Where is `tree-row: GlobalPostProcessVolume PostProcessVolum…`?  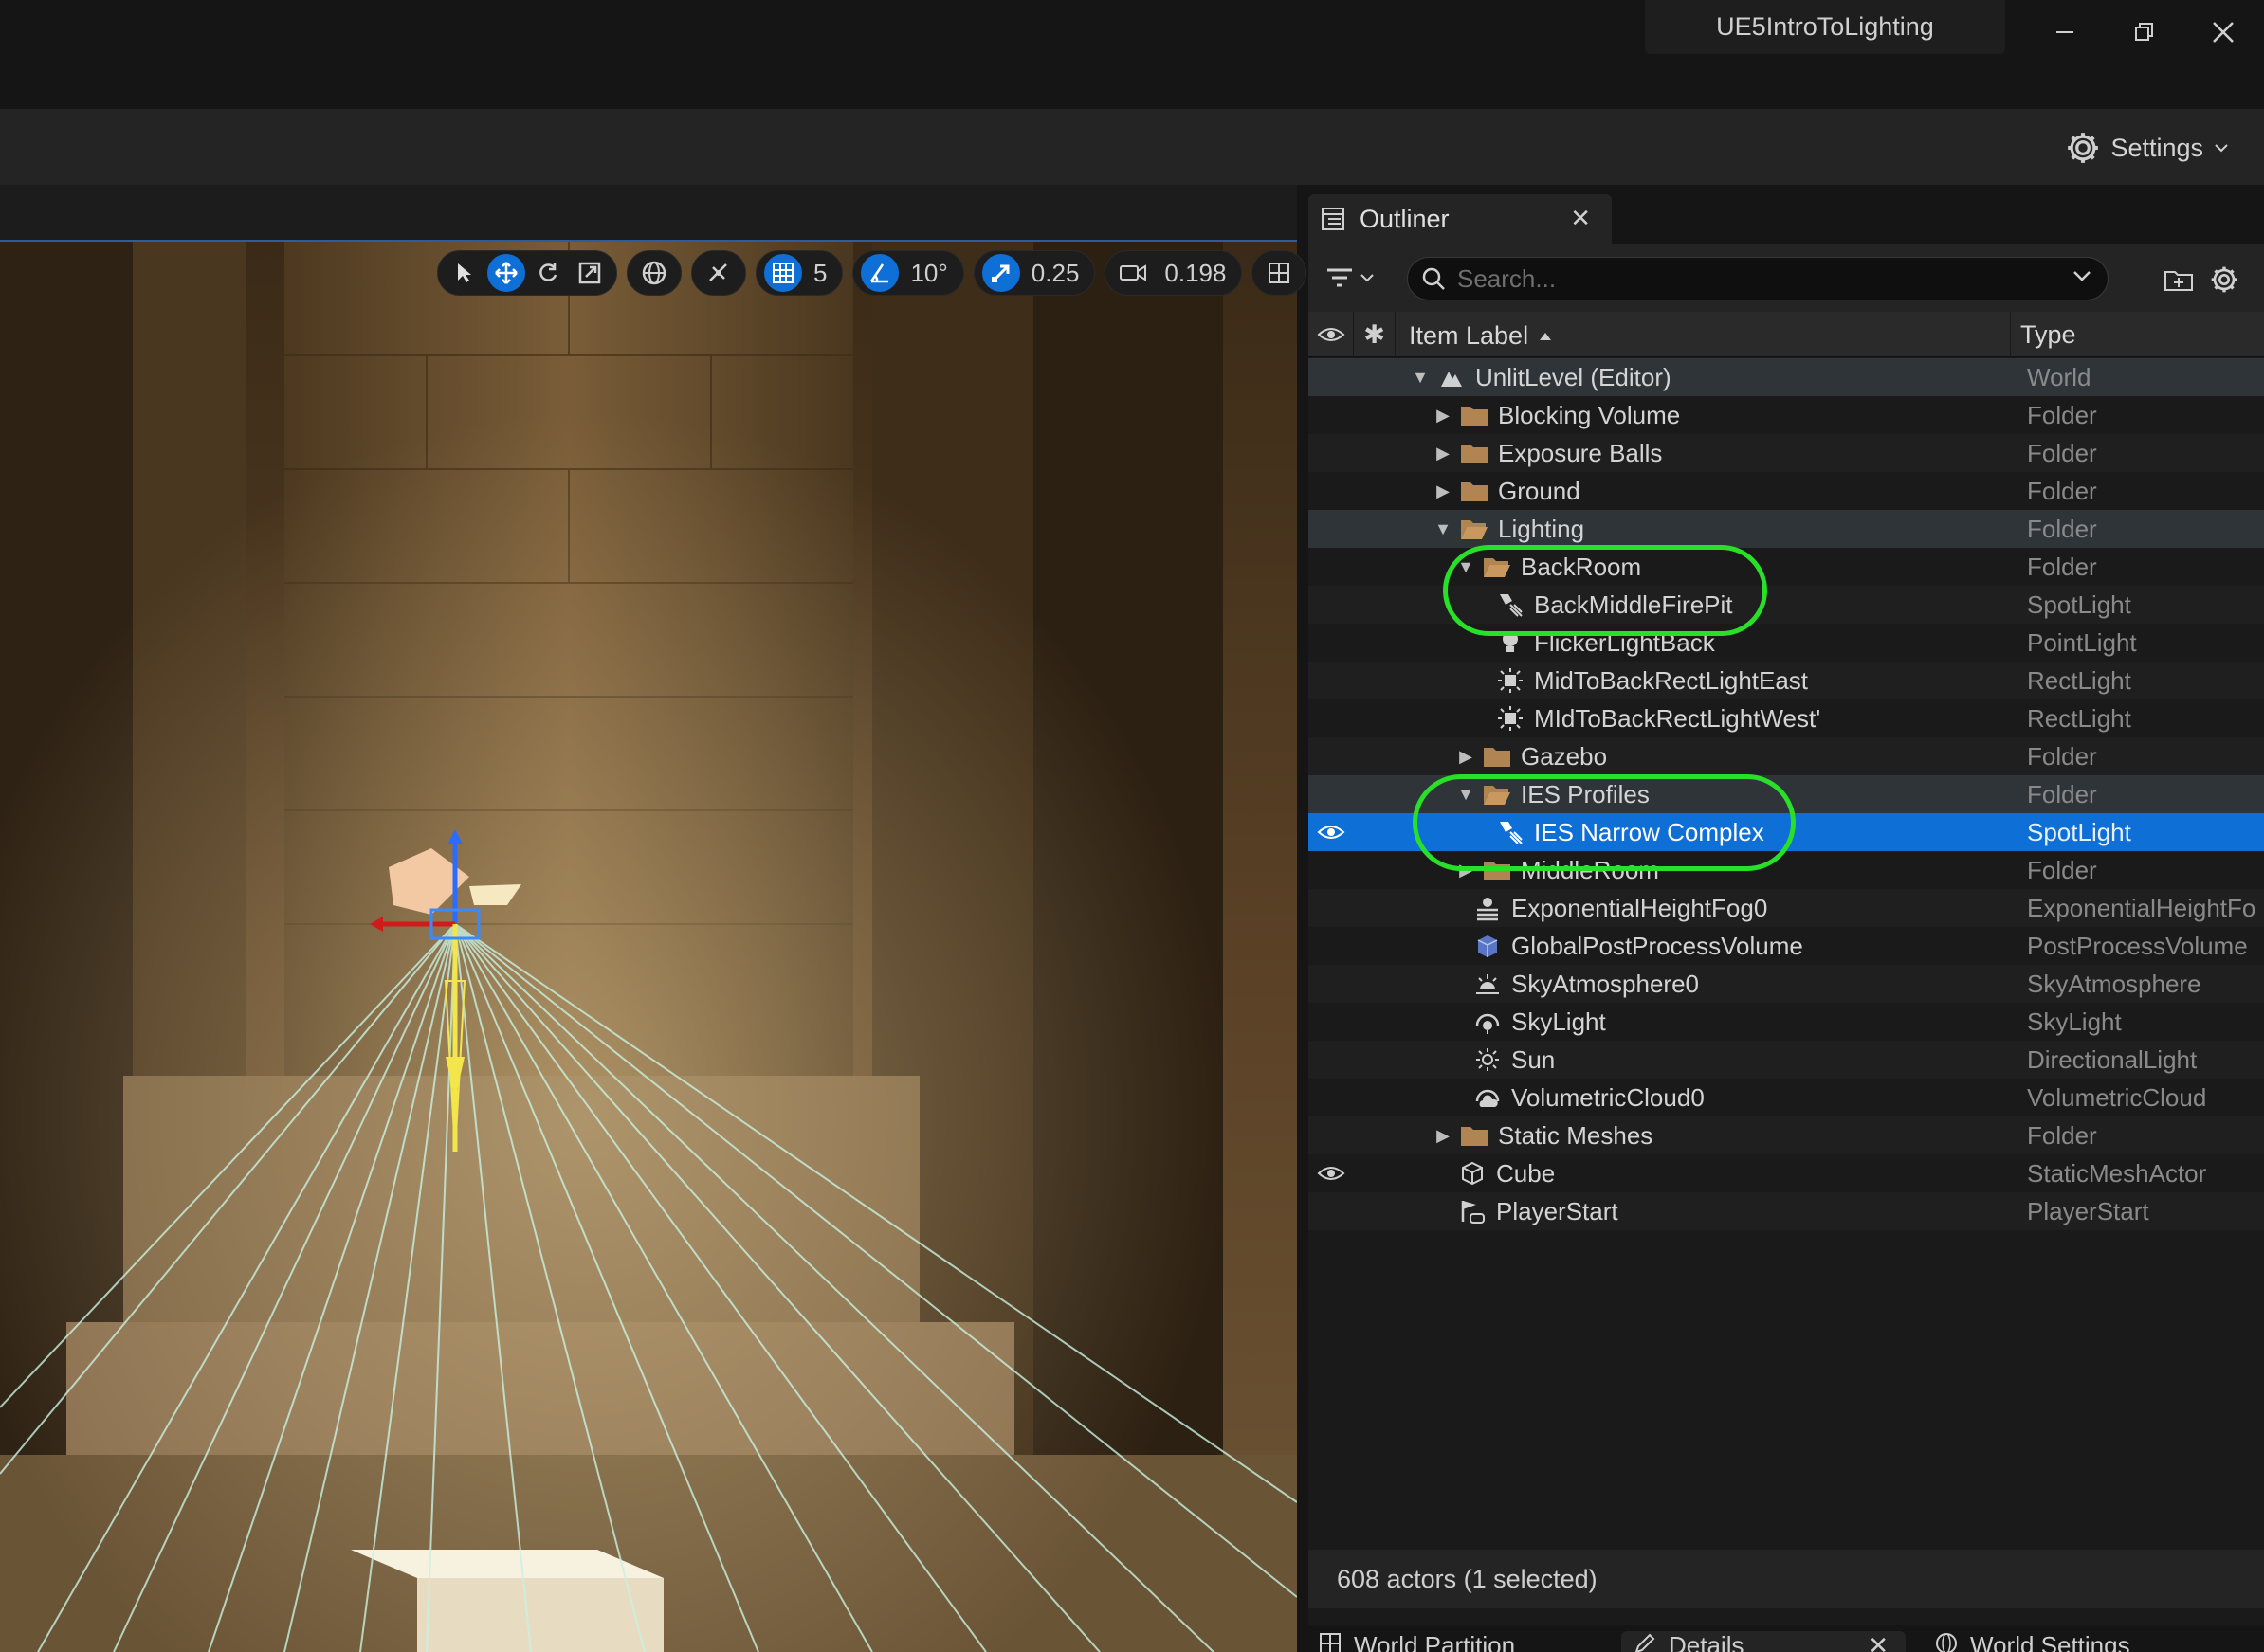 tree-row: GlobalPostProcessVolume PostProcessVolum… is located at coordinates (1786, 946).